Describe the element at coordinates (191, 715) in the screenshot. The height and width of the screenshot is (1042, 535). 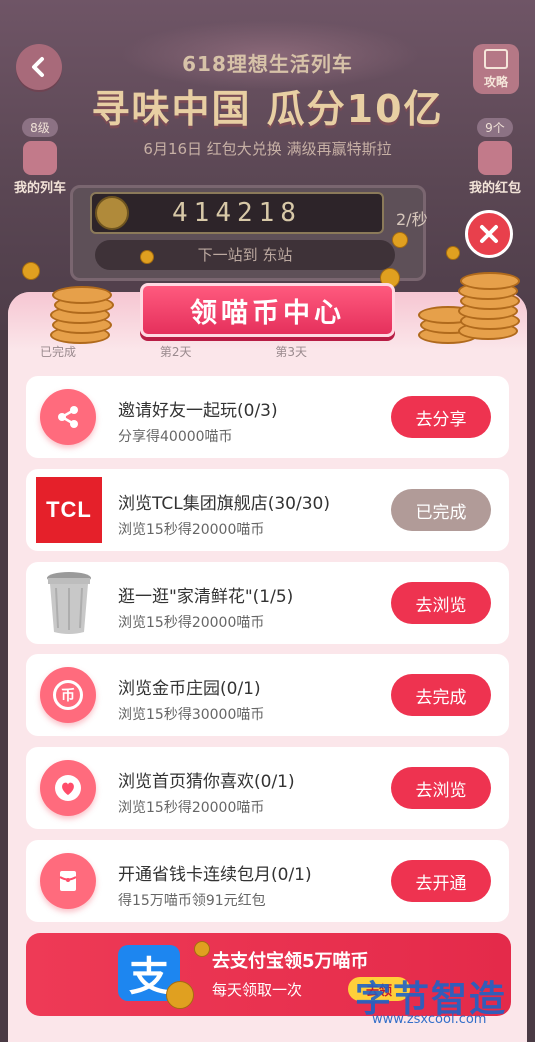
I see `task-description: 浏览15秒得30000喵币` at that location.